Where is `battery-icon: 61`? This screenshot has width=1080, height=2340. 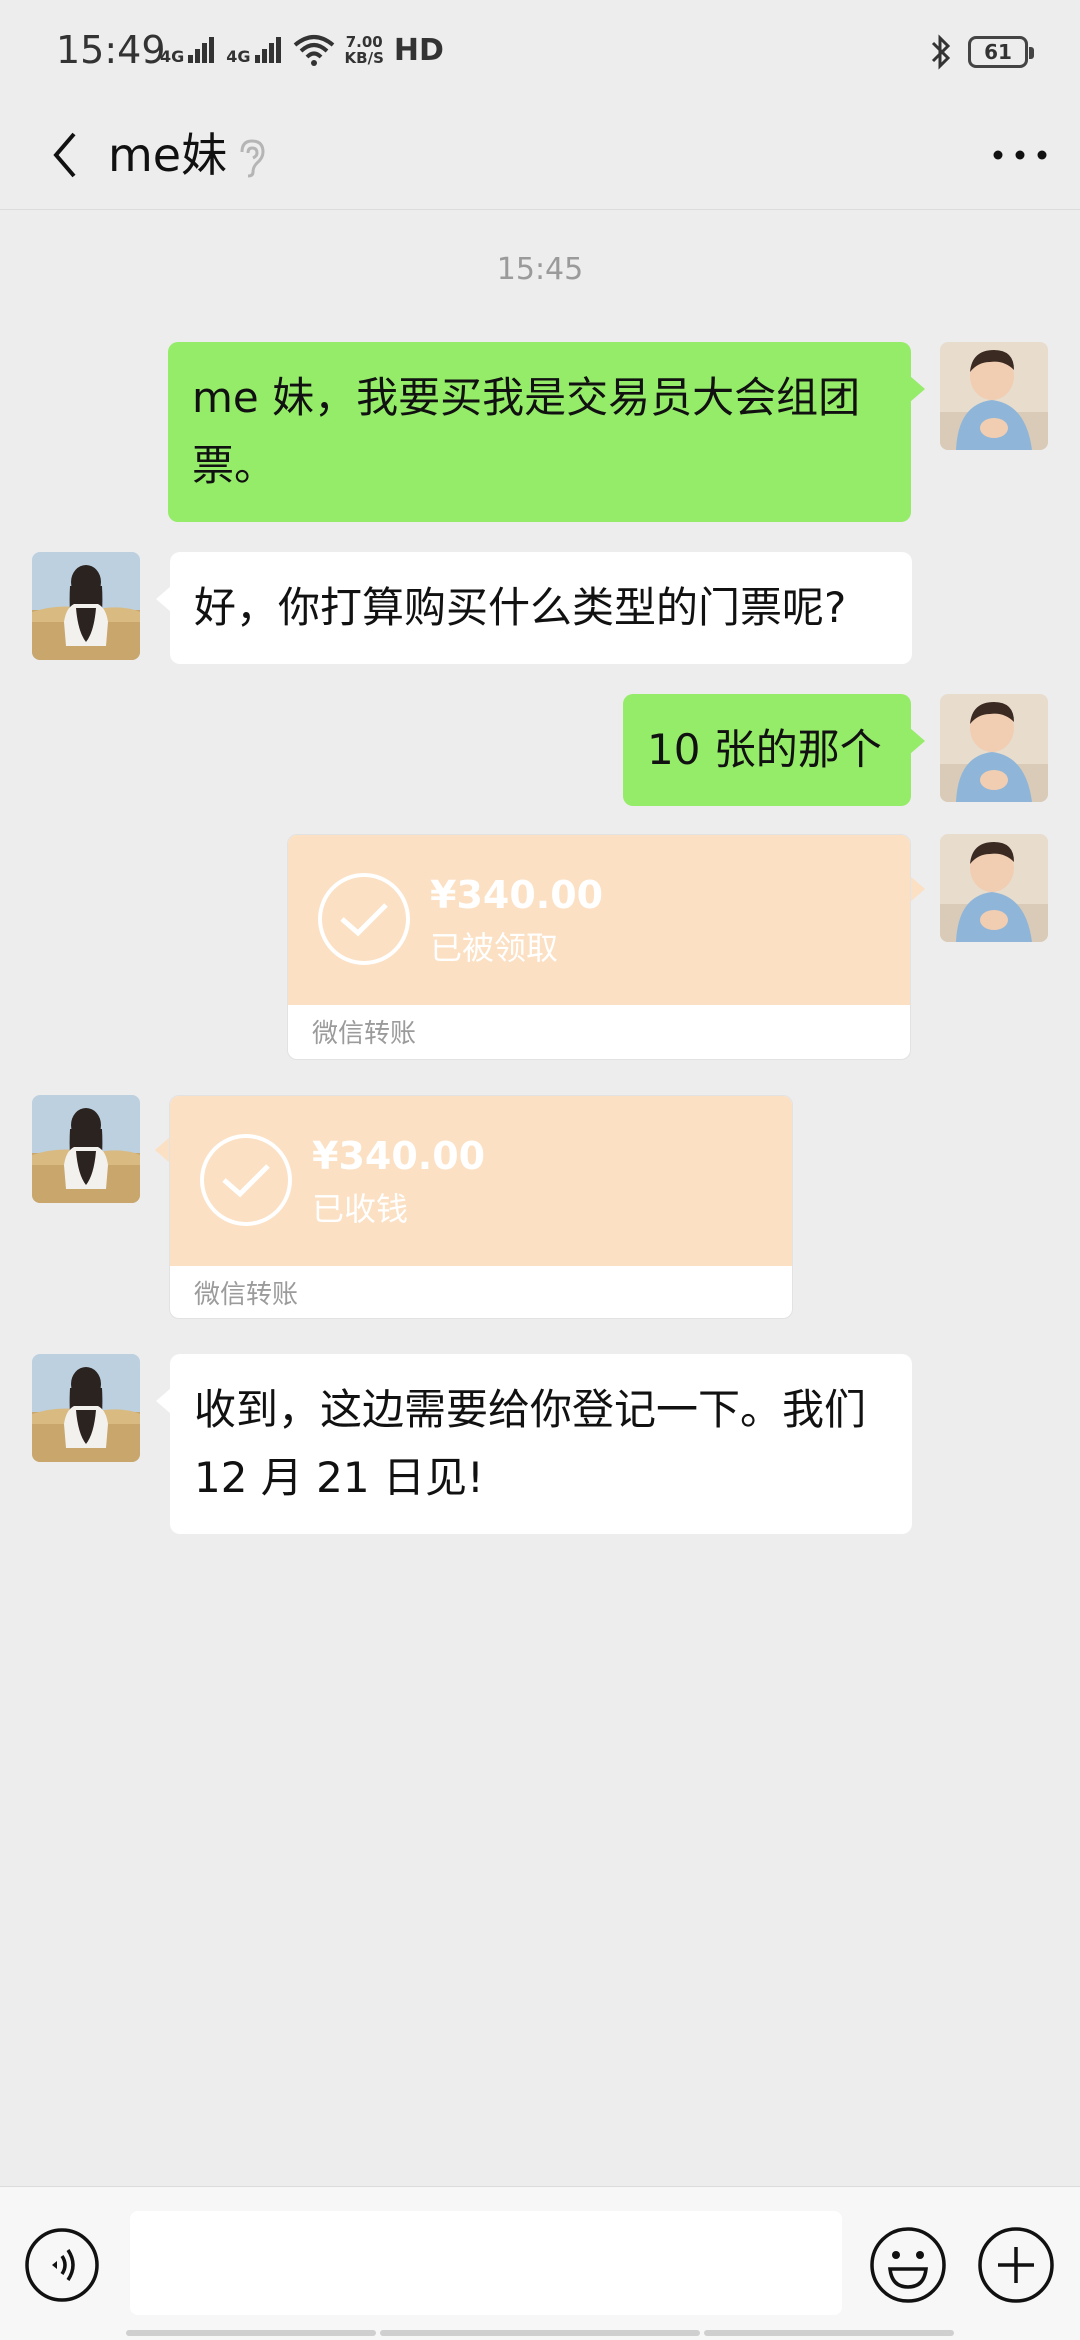
battery-icon: 61 is located at coordinates (1001, 52).